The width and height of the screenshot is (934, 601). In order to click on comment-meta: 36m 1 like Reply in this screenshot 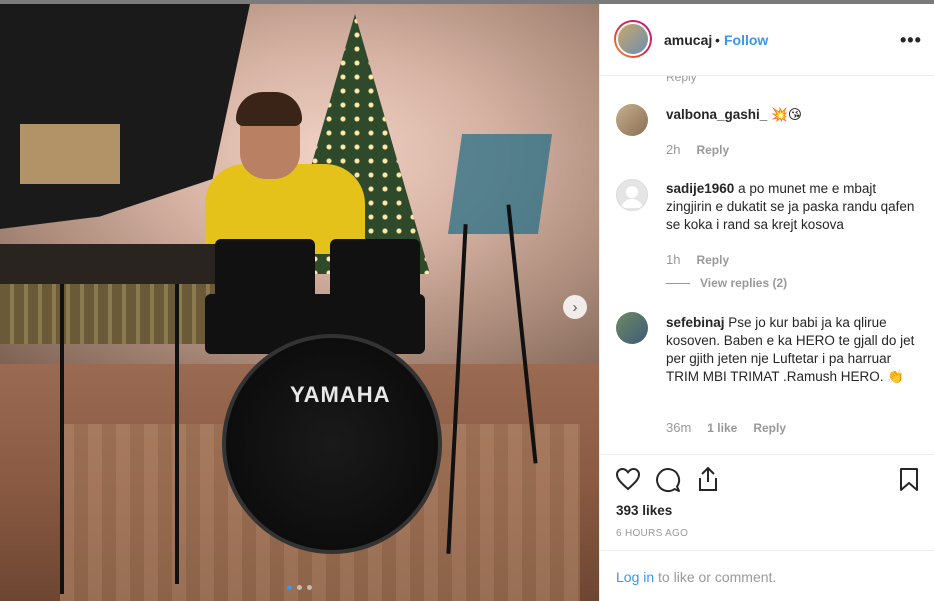, I will do `click(726, 427)`.